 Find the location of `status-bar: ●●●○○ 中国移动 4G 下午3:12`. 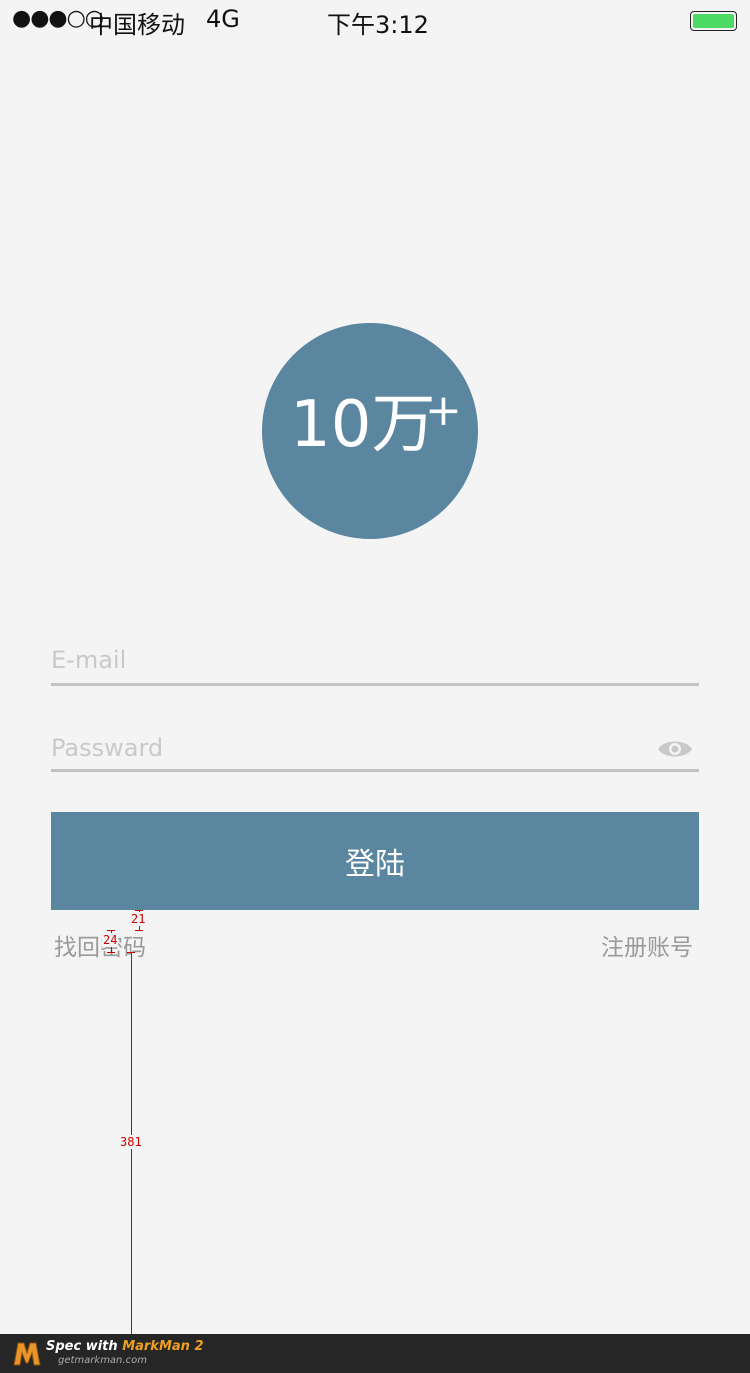

status-bar: ●●●○○ 中国移动 4G 下午3:12 is located at coordinates (375, 20).